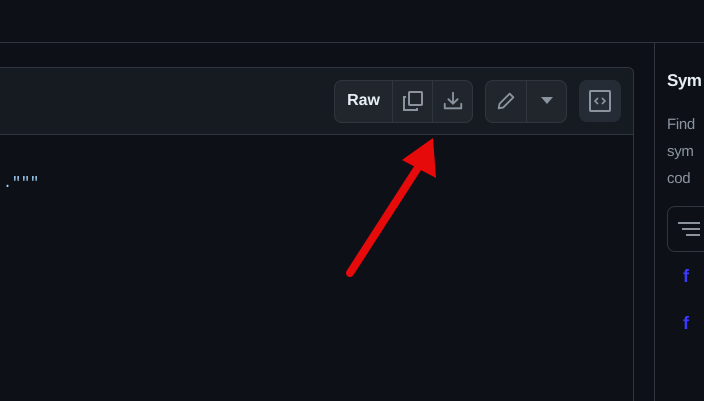  What do you see at coordinates (21, 183) in the screenshot?
I see `code-line: ."""` at bounding box center [21, 183].